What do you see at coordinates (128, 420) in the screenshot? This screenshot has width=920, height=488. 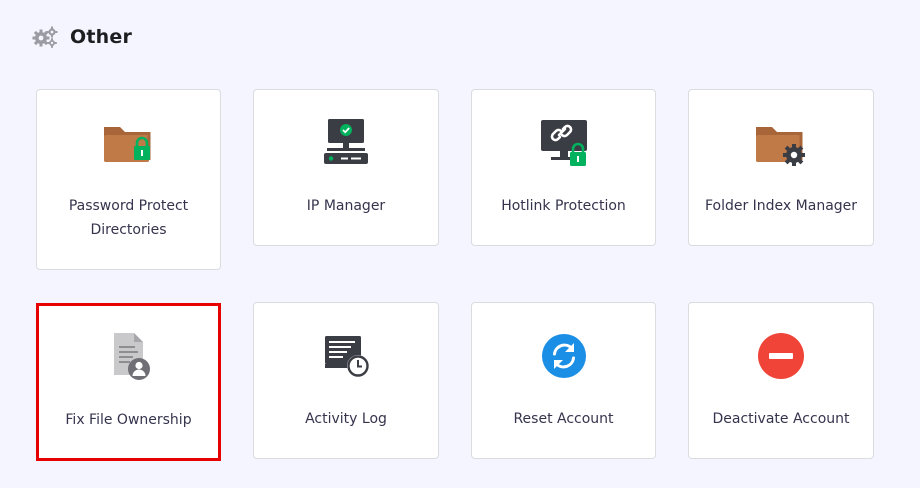 I see `card-label: Fix File Ownership` at bounding box center [128, 420].